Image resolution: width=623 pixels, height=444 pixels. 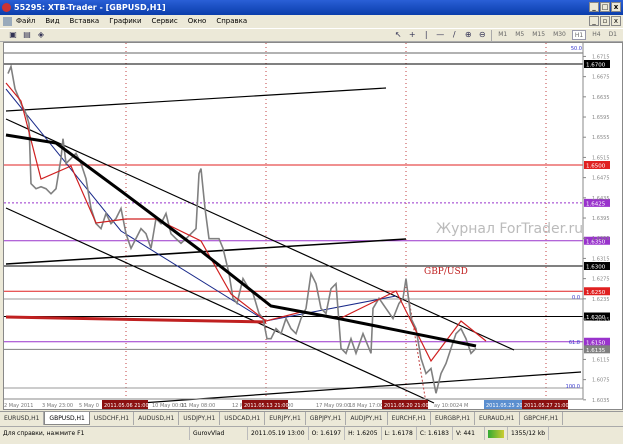 I want to click on price-tick-label: 1.6115, so click(x=601, y=360).